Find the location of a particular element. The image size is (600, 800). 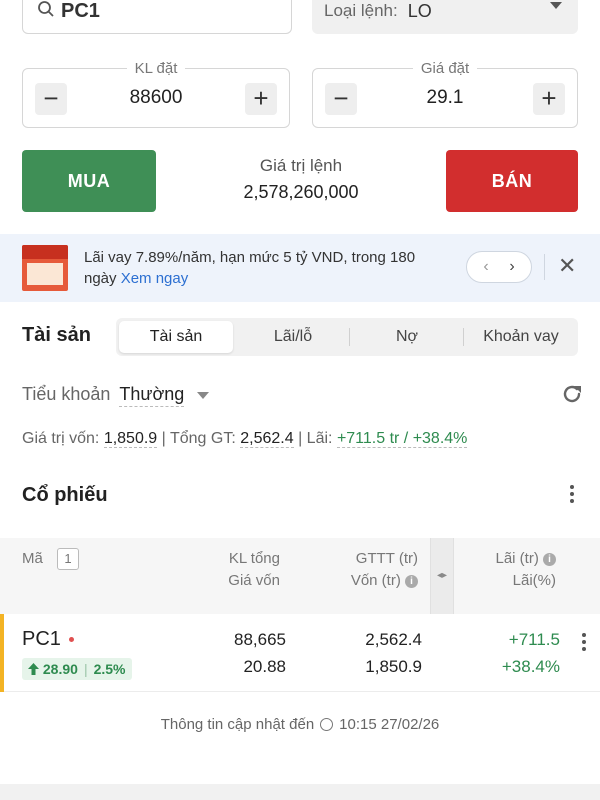

col-gttt-label: GTTT (tr) is located at coordinates (386, 558).